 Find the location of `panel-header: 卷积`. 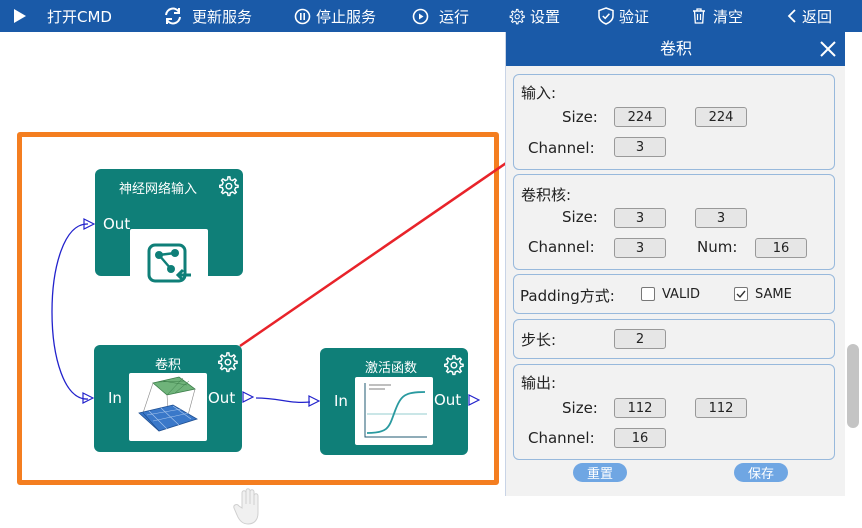

panel-header: 卷积 is located at coordinates (676, 49).